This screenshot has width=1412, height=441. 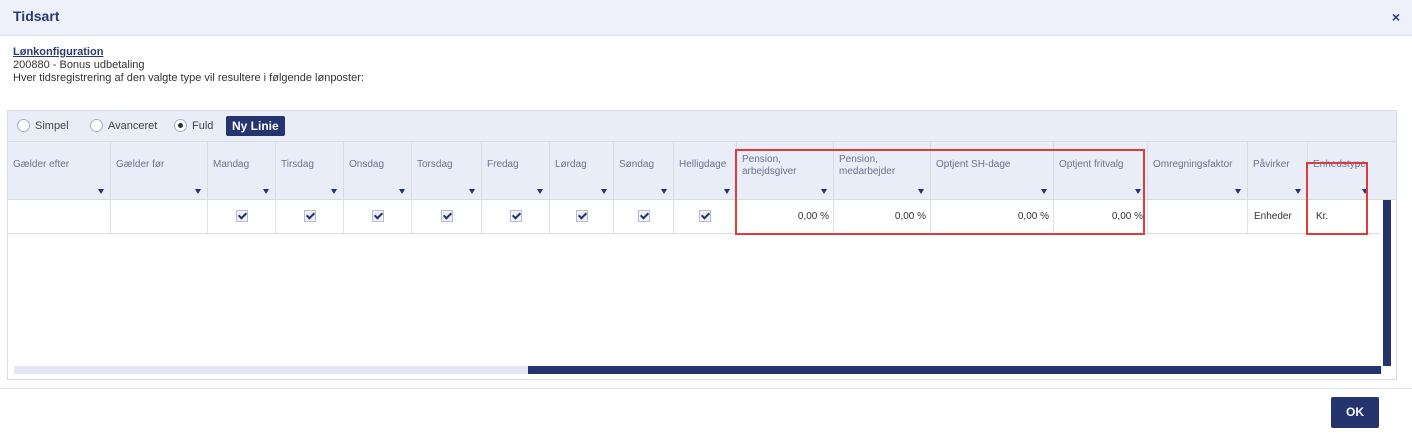 I want to click on mode-radio-fuld: Fuld, so click(x=193, y=125).